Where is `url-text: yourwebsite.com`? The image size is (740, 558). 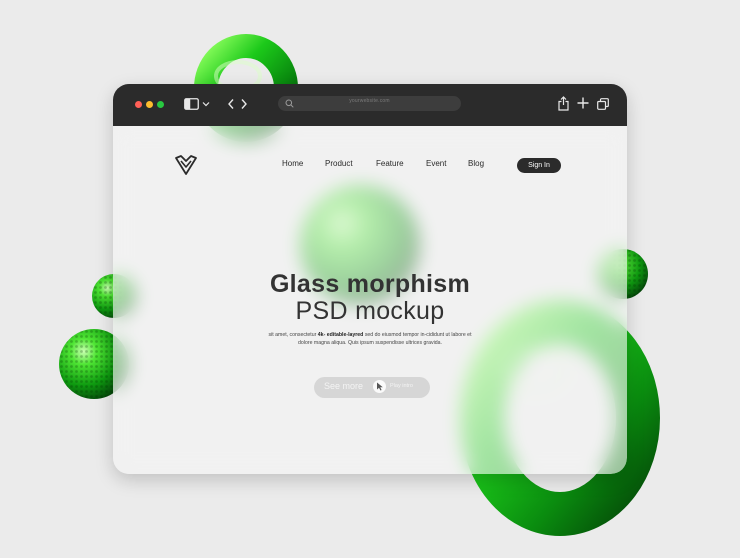 url-text: yourwebsite.com is located at coordinates (369, 101).